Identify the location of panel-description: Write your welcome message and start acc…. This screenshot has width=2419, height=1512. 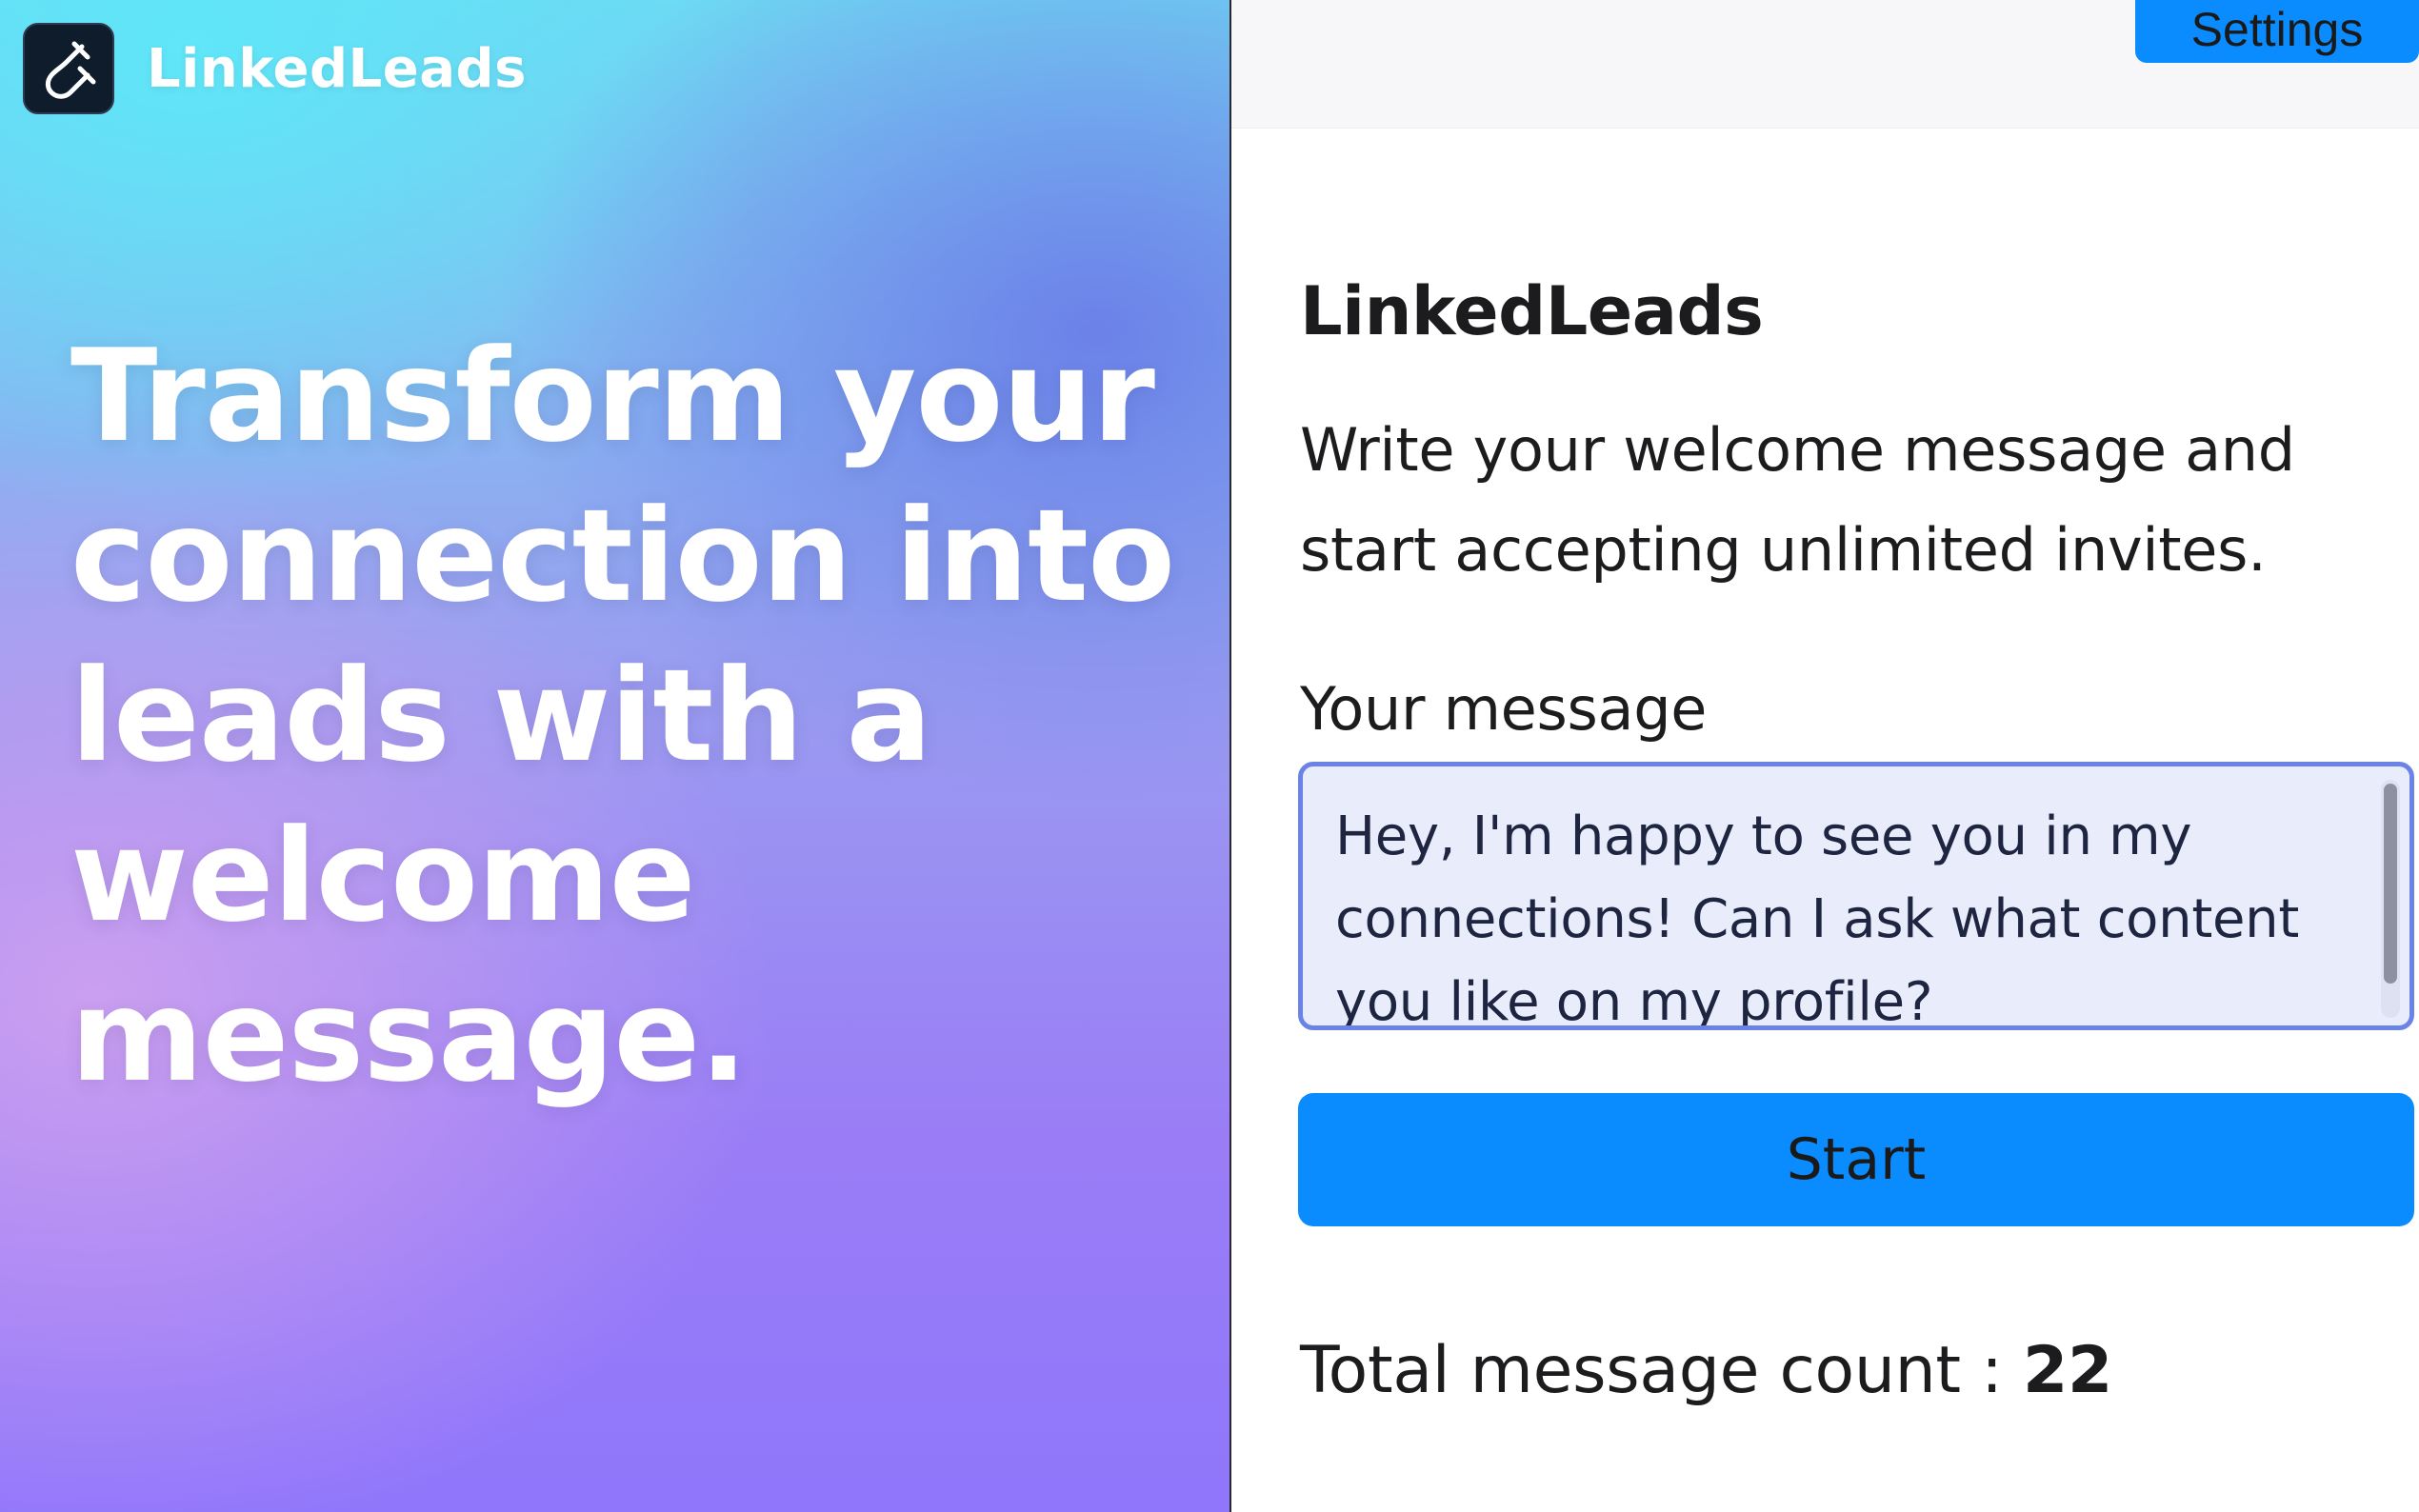
(1797, 500).